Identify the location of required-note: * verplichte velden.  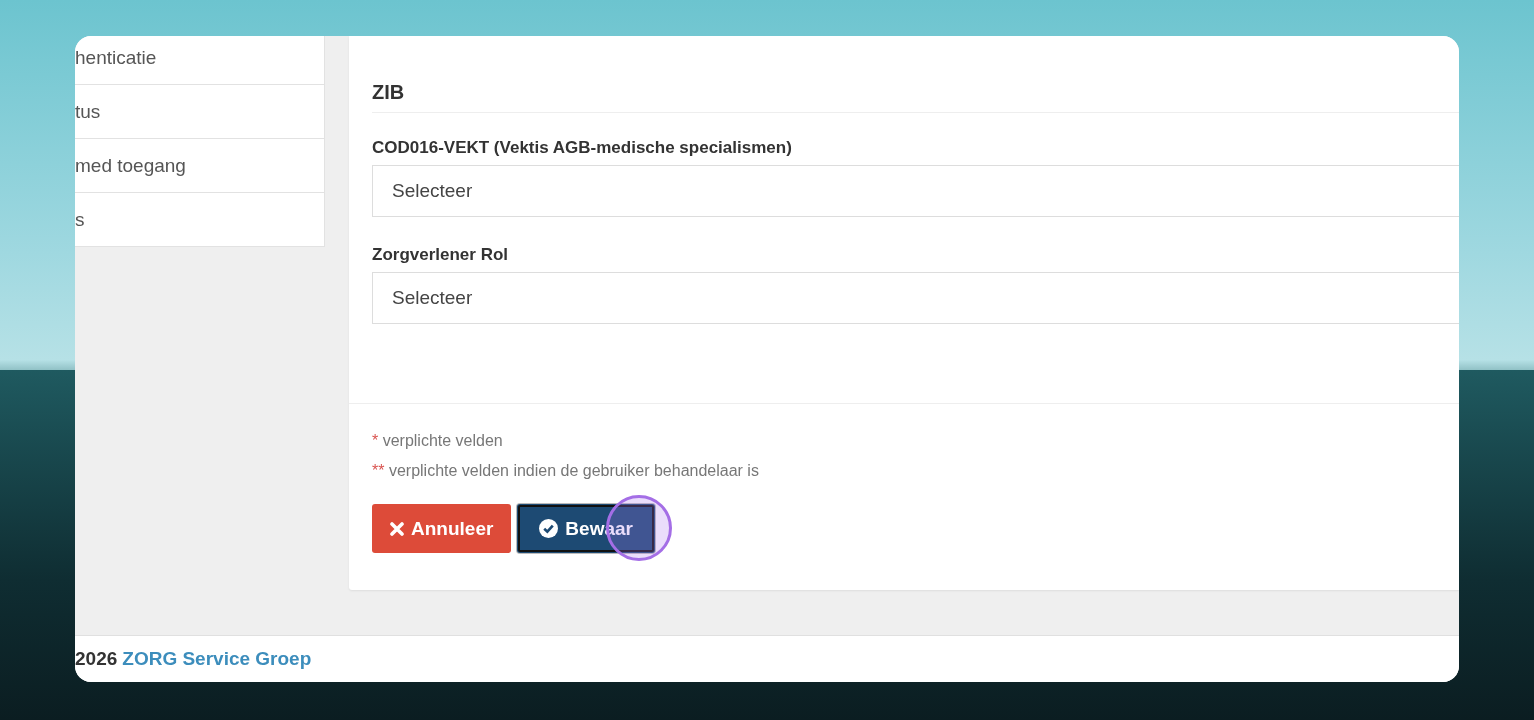
(438, 441).